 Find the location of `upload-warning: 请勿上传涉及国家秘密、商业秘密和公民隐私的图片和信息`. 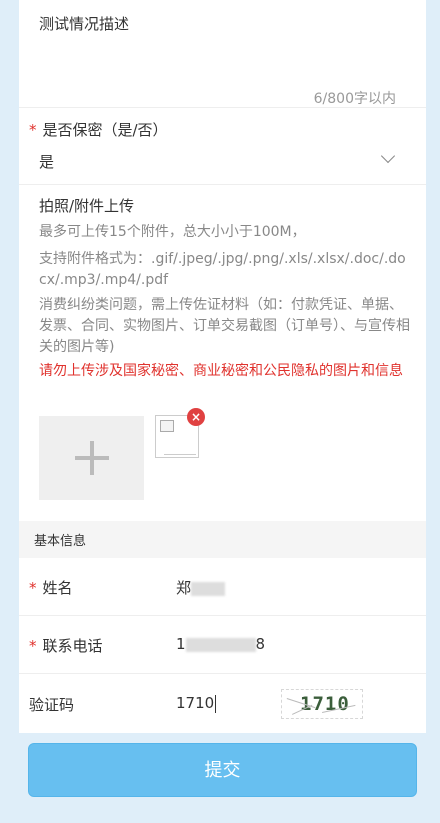

upload-warning: 请勿上传涉及国家秘密、商业秘密和公民隐私的图片和信息 is located at coordinates (221, 371).